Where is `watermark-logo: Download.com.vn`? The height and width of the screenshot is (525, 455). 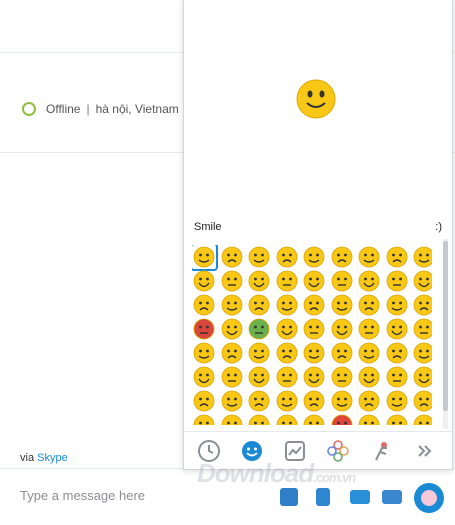
watermark-logo: Download.com.vn is located at coordinates (276, 473).